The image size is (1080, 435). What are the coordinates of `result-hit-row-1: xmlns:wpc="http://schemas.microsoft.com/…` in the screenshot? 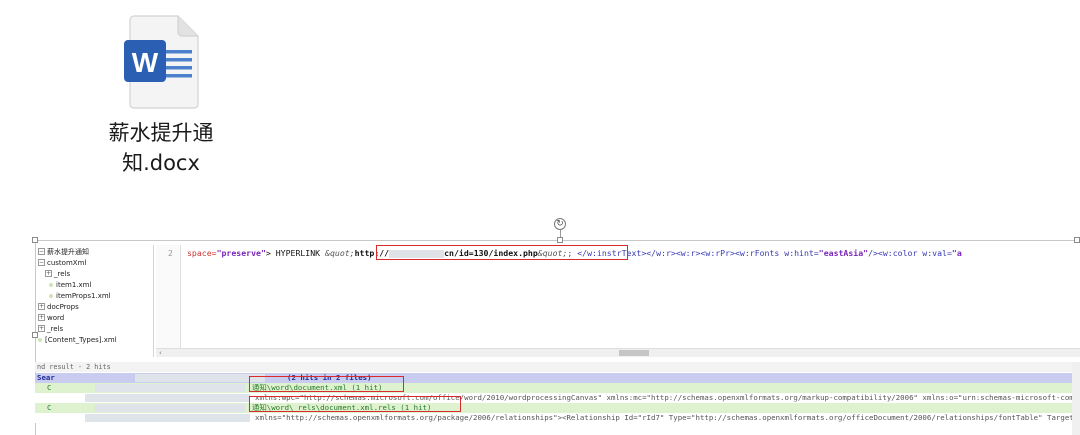 It's located at (557, 398).